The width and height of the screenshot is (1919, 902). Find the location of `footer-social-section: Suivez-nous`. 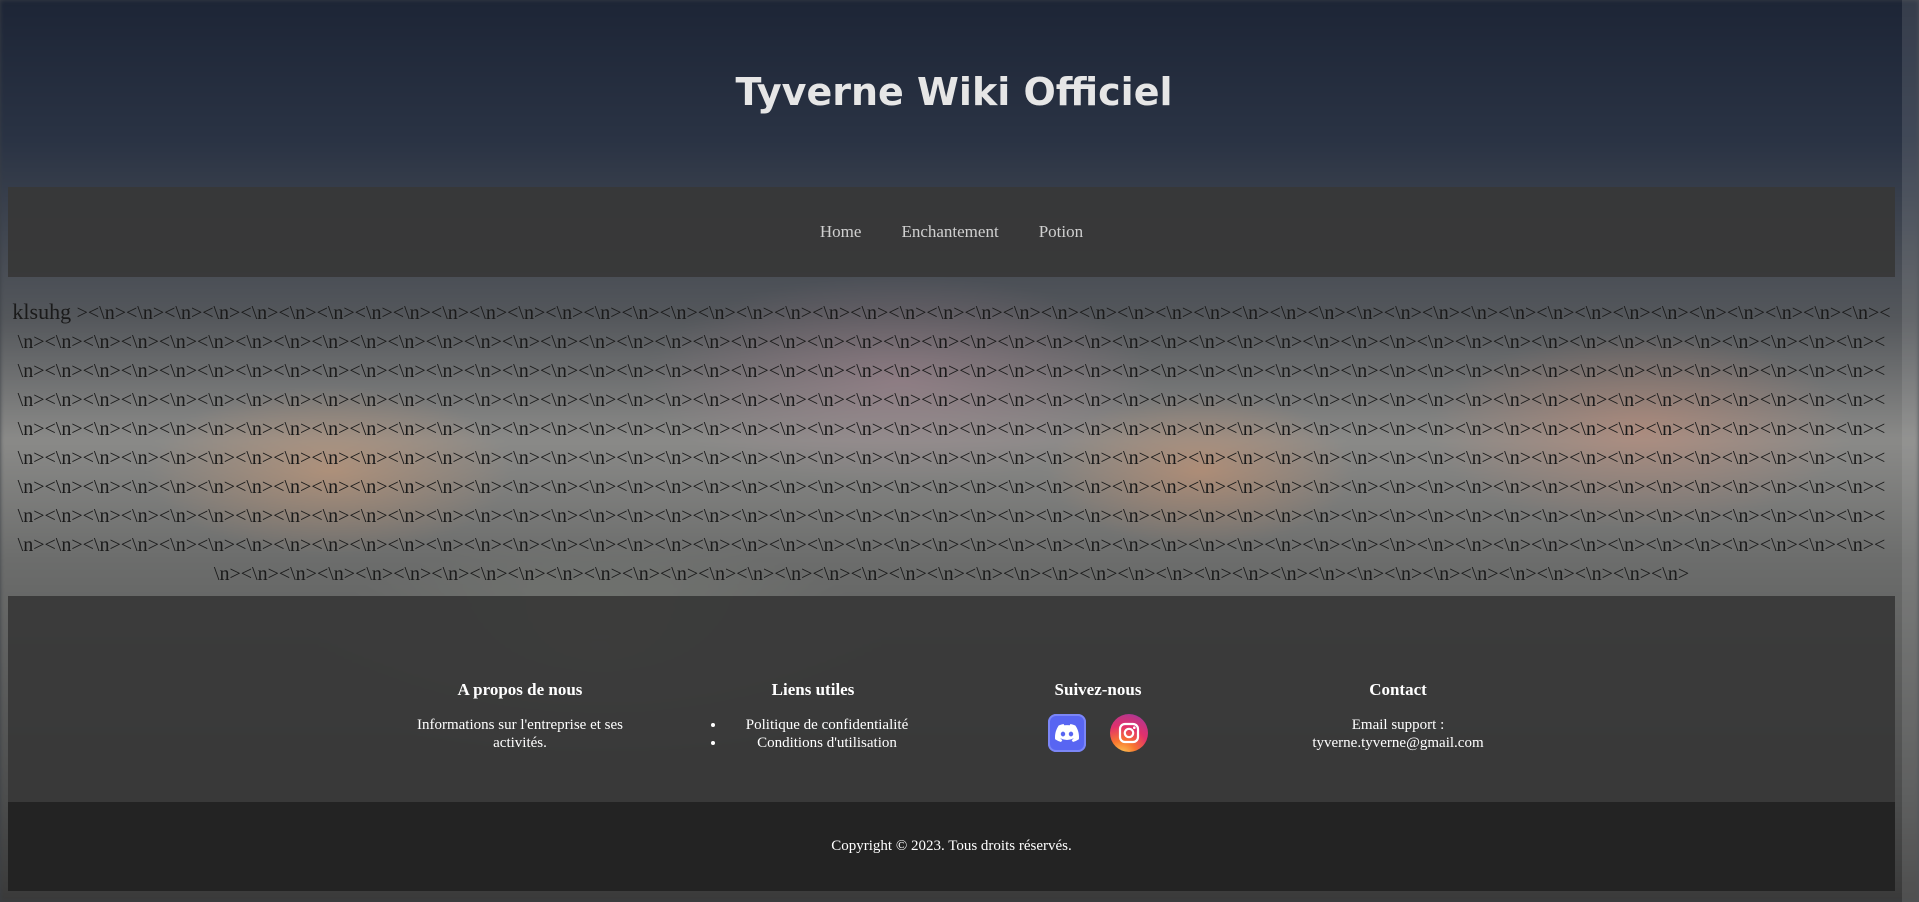

footer-social-section: Suivez-nous is located at coordinates (1098, 716).